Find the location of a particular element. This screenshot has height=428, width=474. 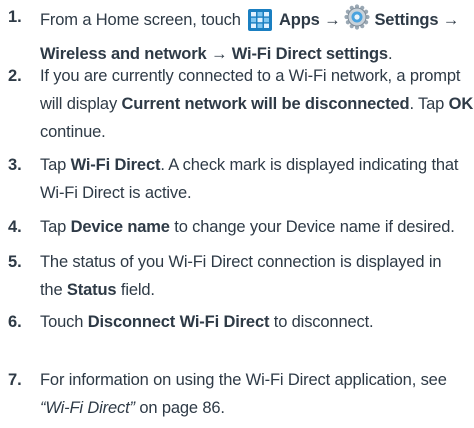

bold-term: OK is located at coordinates (461, 104).